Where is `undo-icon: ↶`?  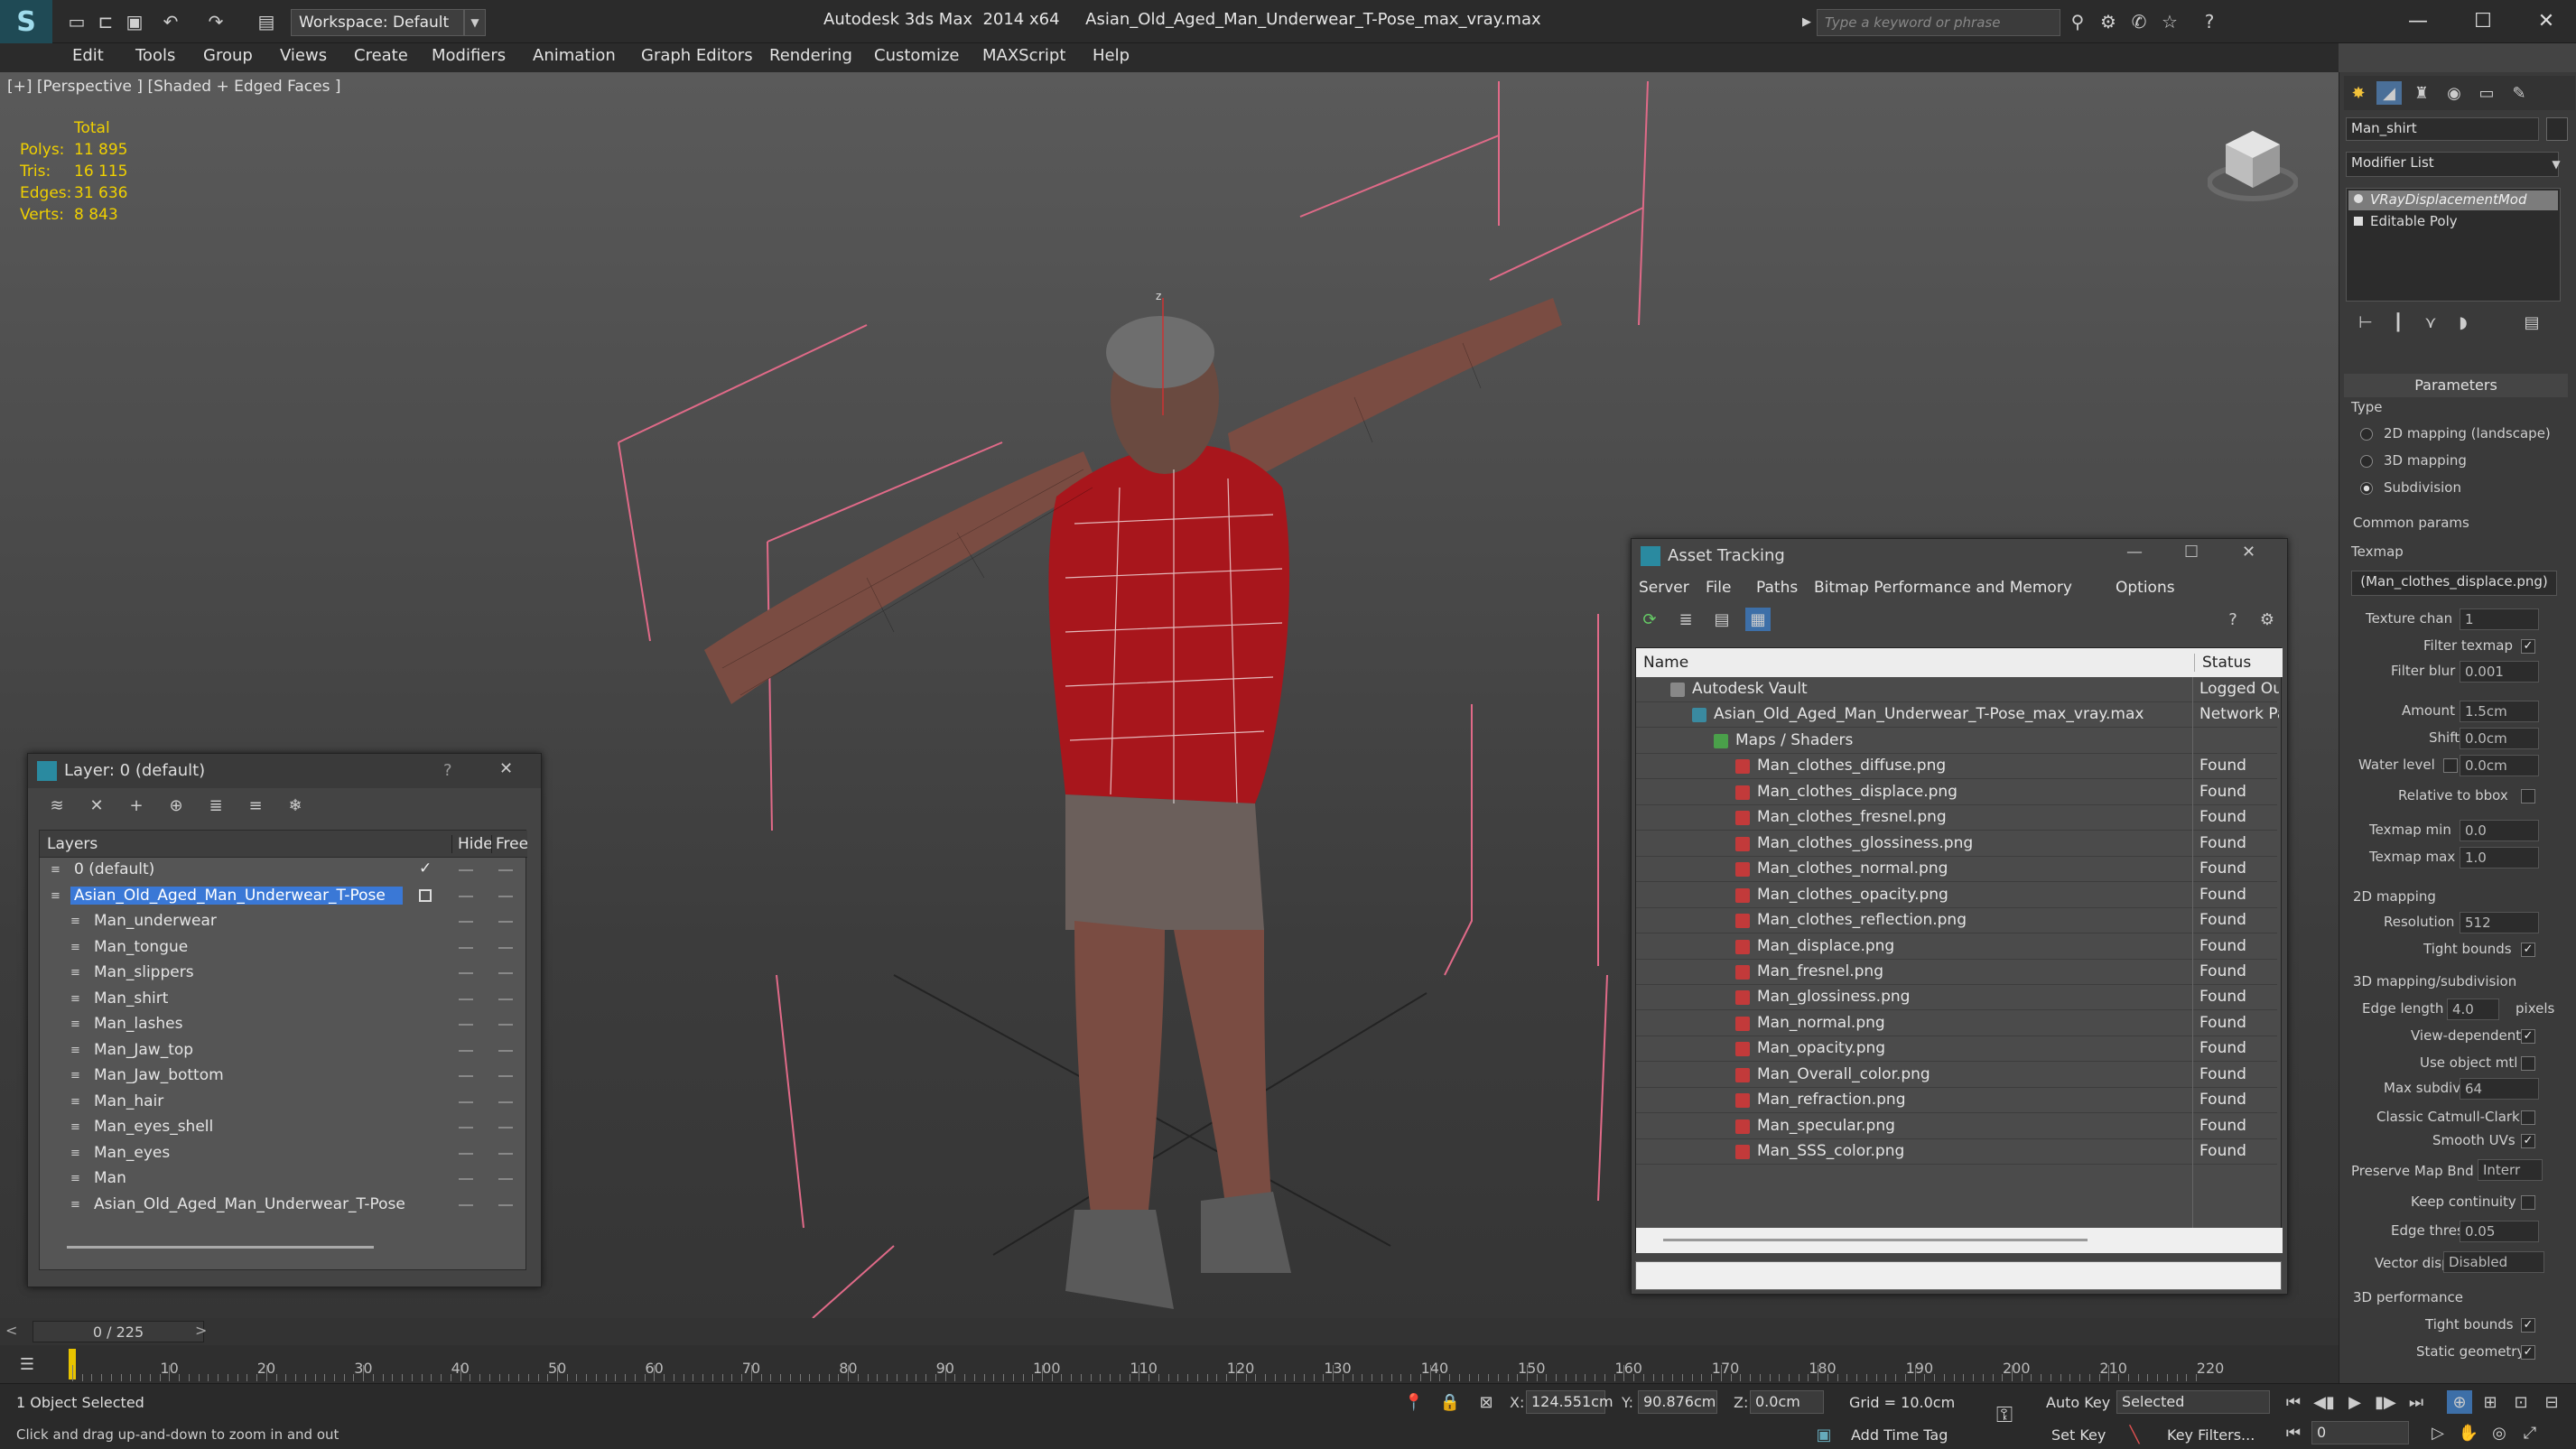 undo-icon: ↶ is located at coordinates (170, 22).